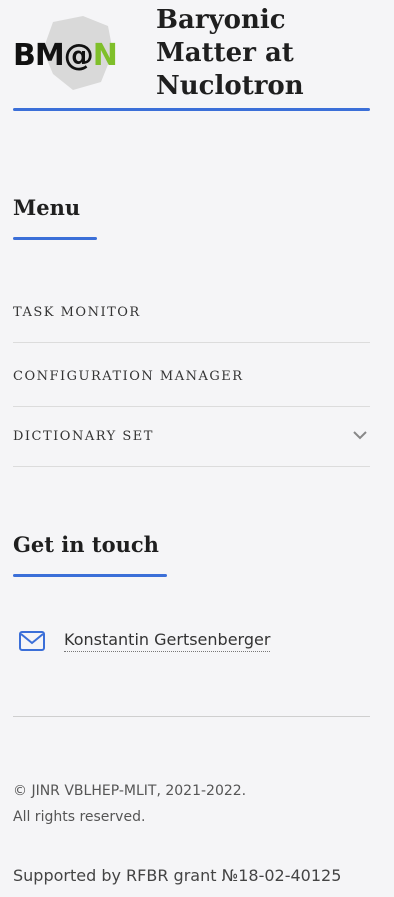  I want to click on site-title-line2: Matter at, so click(225, 53).